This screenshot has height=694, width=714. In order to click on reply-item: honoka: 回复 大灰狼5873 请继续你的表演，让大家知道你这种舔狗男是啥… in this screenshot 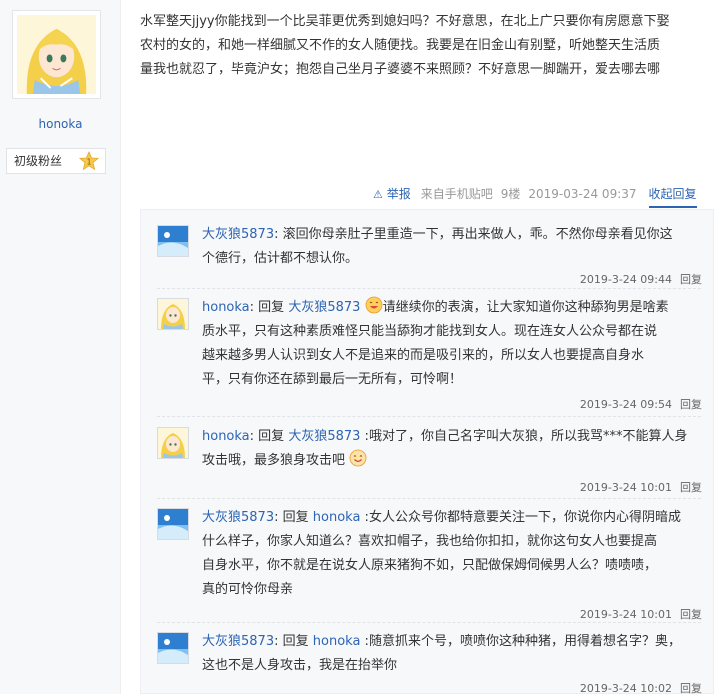, I will do `click(429, 356)`.